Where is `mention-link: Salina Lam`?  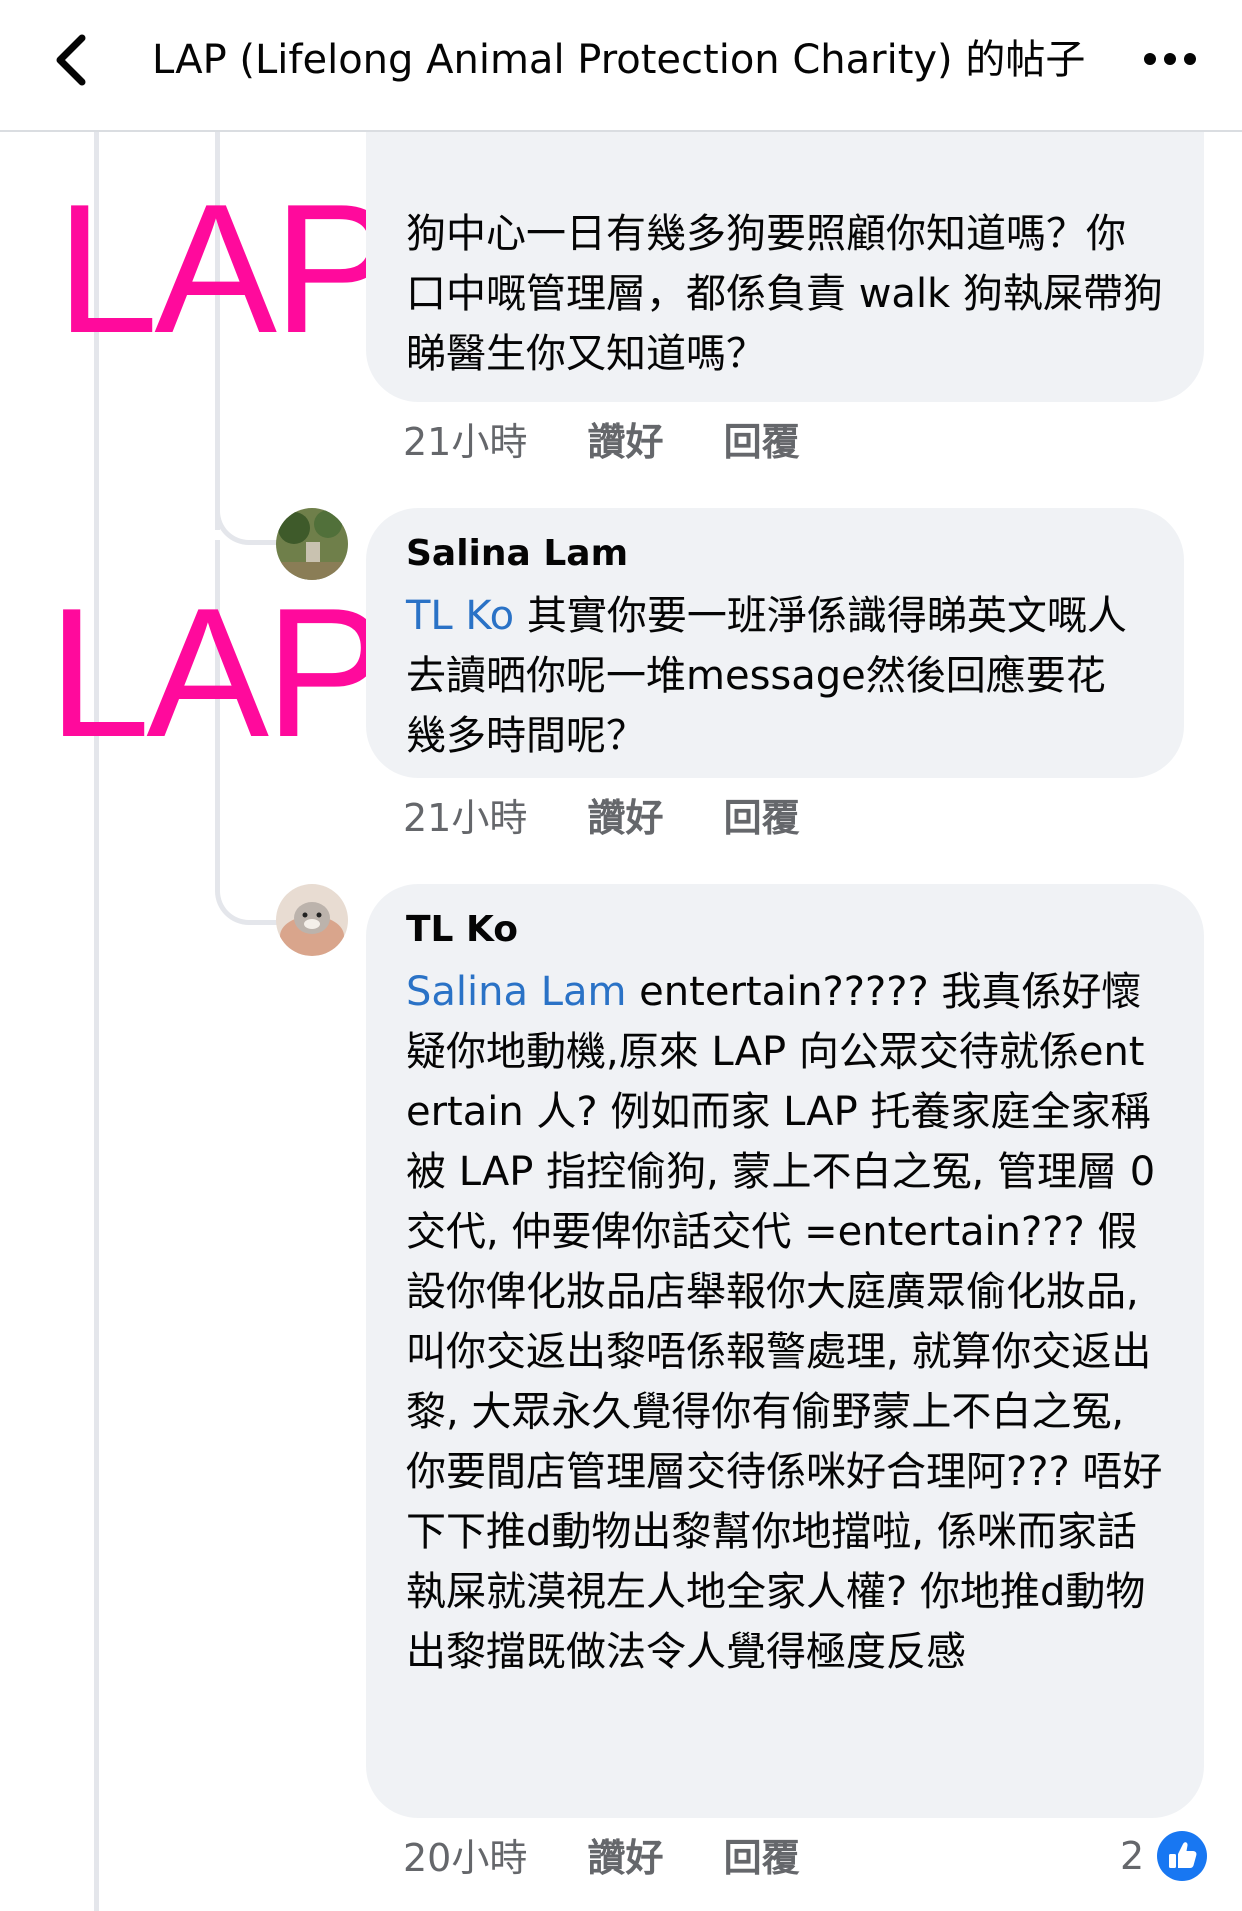 mention-link: Salina Lam is located at coordinates (516, 992).